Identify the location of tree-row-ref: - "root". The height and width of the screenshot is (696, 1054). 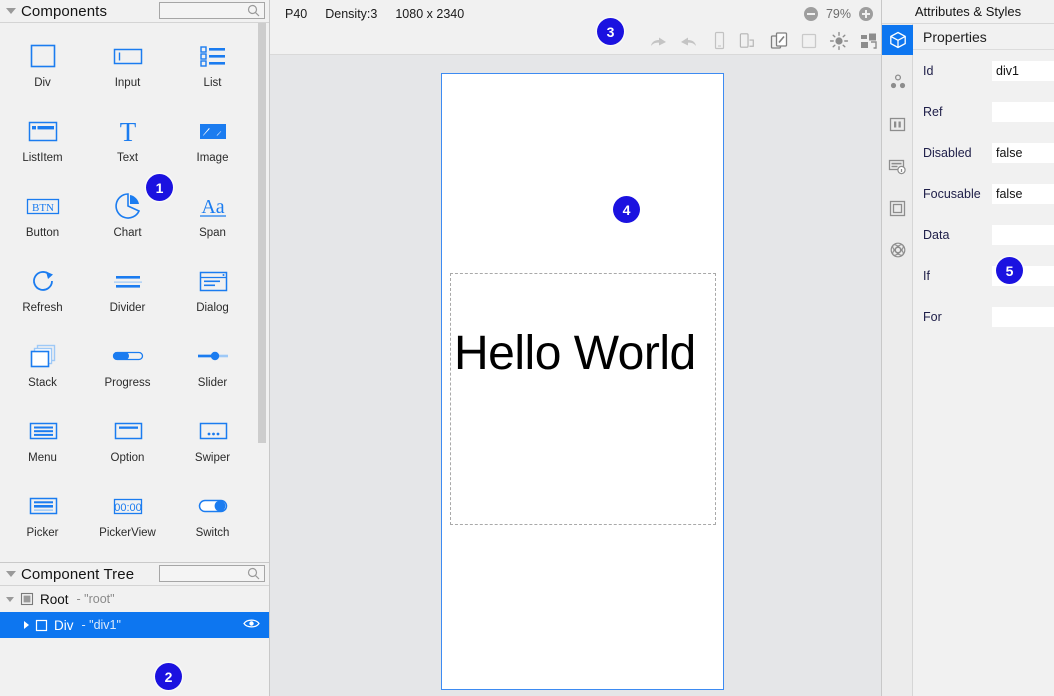
(95, 599).